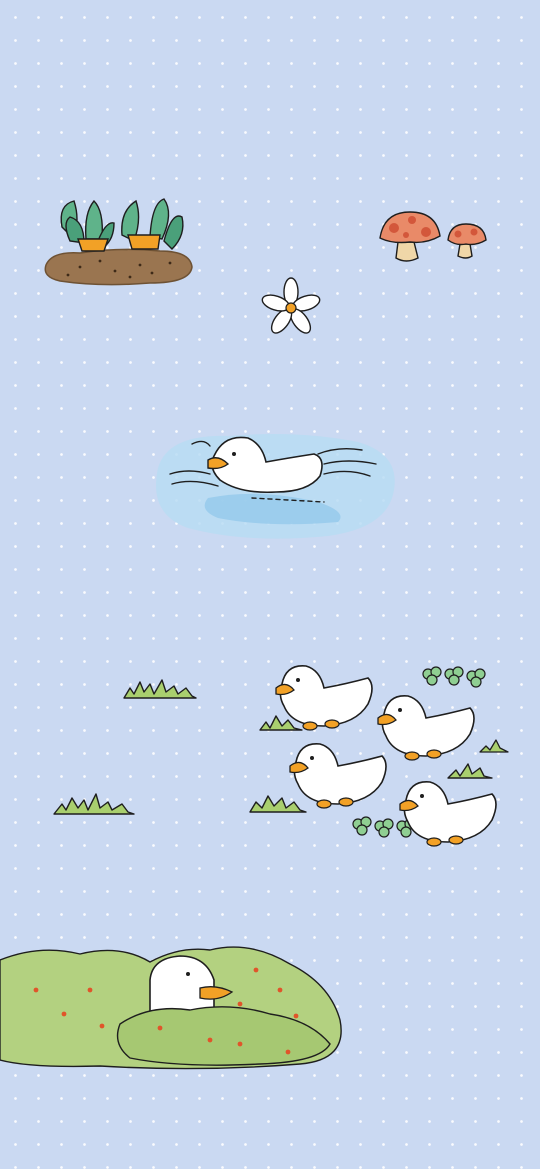 This screenshot has height=1169, width=540. I want to click on swimming-duck-illustration, so click(275, 485).